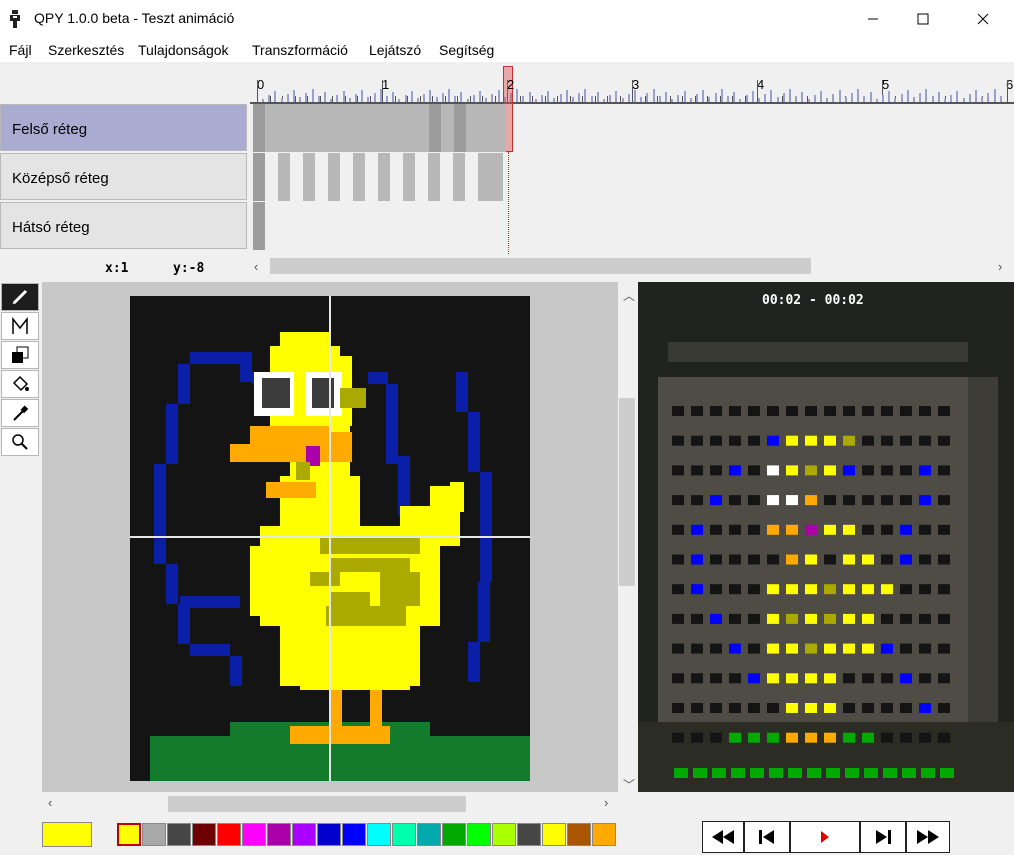 The width and height of the screenshot is (1014, 855). Describe the element at coordinates (189, 268) in the screenshot. I see `cursor-y: y:-8` at that location.